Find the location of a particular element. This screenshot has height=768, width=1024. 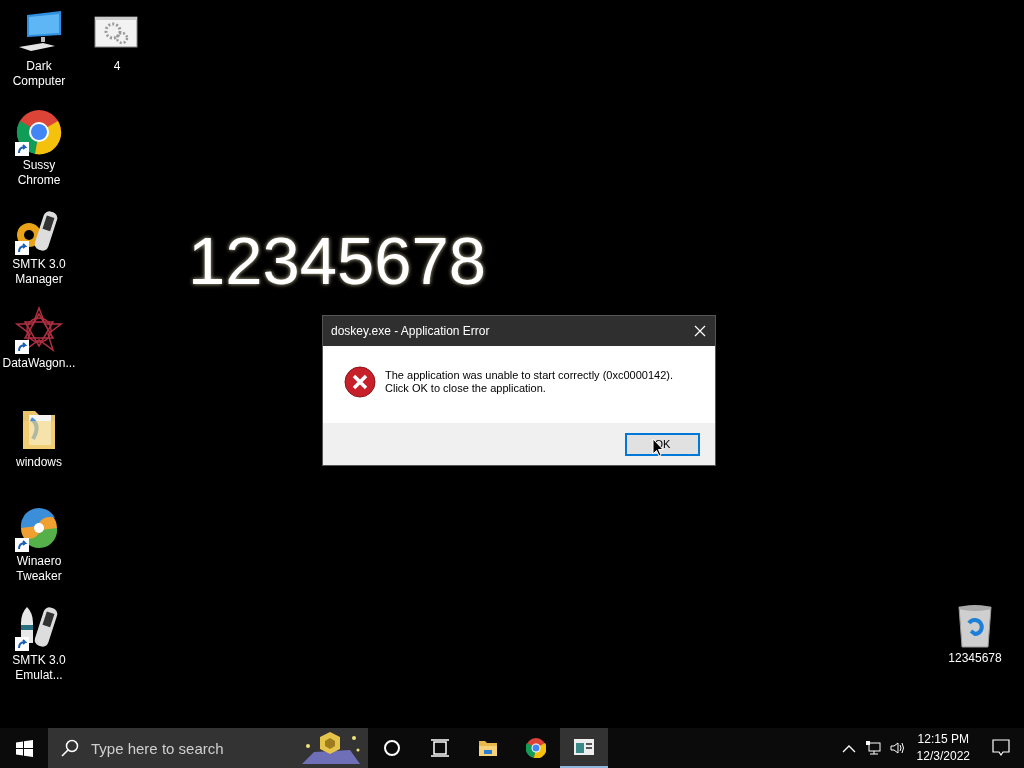

task-view-icon is located at coordinates (440, 748).